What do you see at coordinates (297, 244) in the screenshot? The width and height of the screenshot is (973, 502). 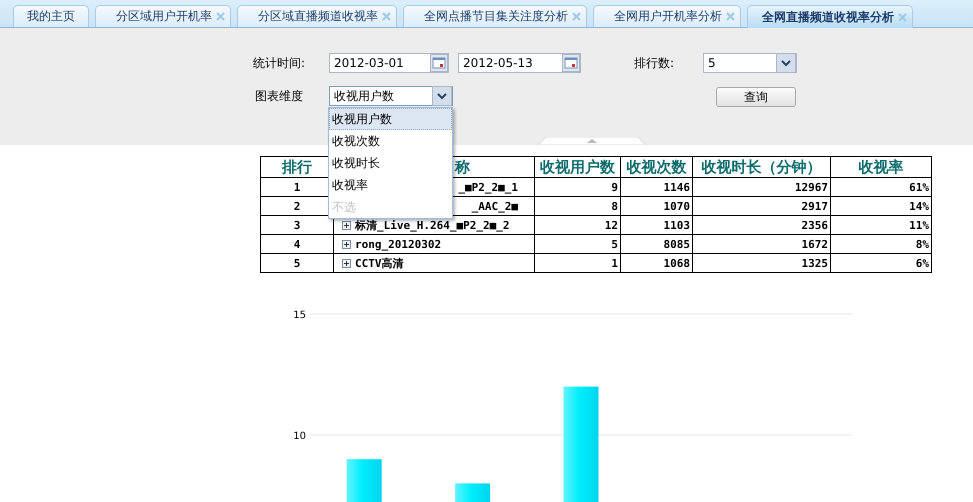 I see `table-cell: 4` at bounding box center [297, 244].